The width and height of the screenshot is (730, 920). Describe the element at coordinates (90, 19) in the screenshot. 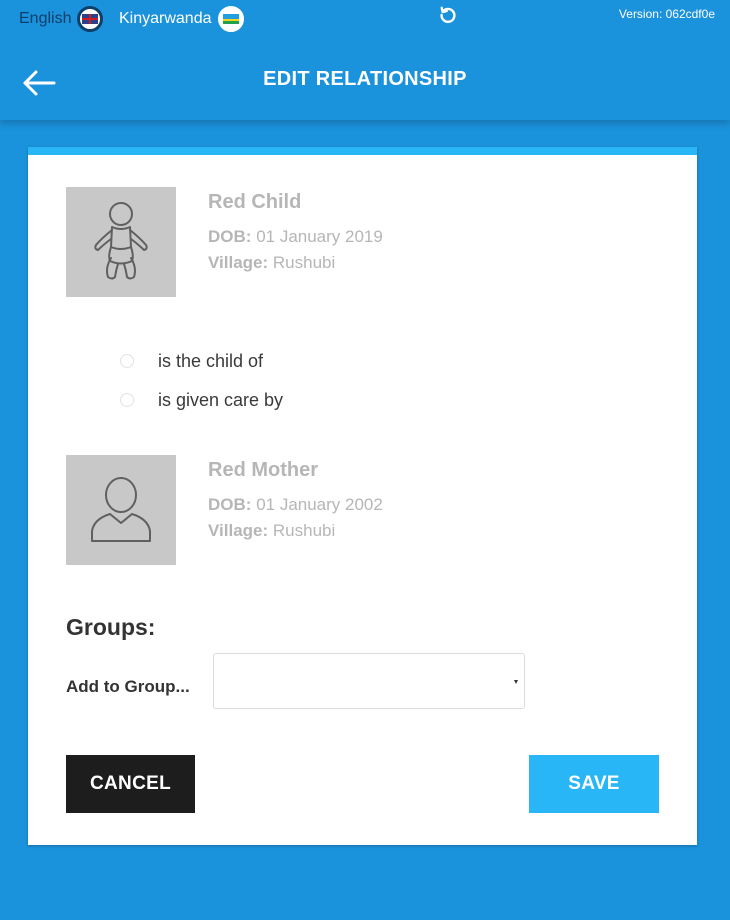

I see `uk-flag-icon` at that location.